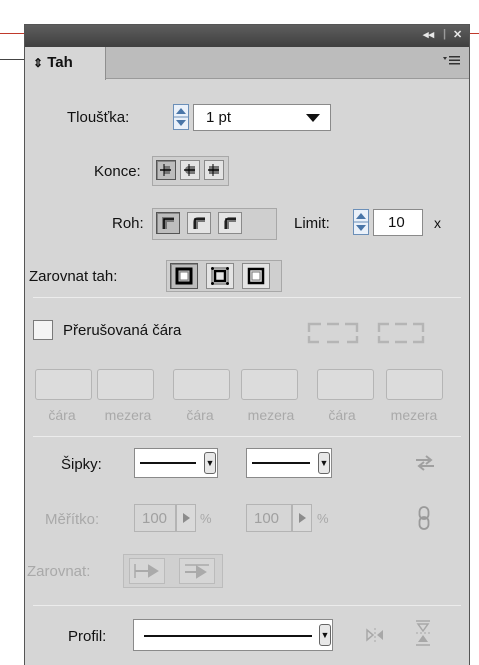 This screenshot has height=665, width=479. I want to click on cap-label: Konce:, so click(117, 171).